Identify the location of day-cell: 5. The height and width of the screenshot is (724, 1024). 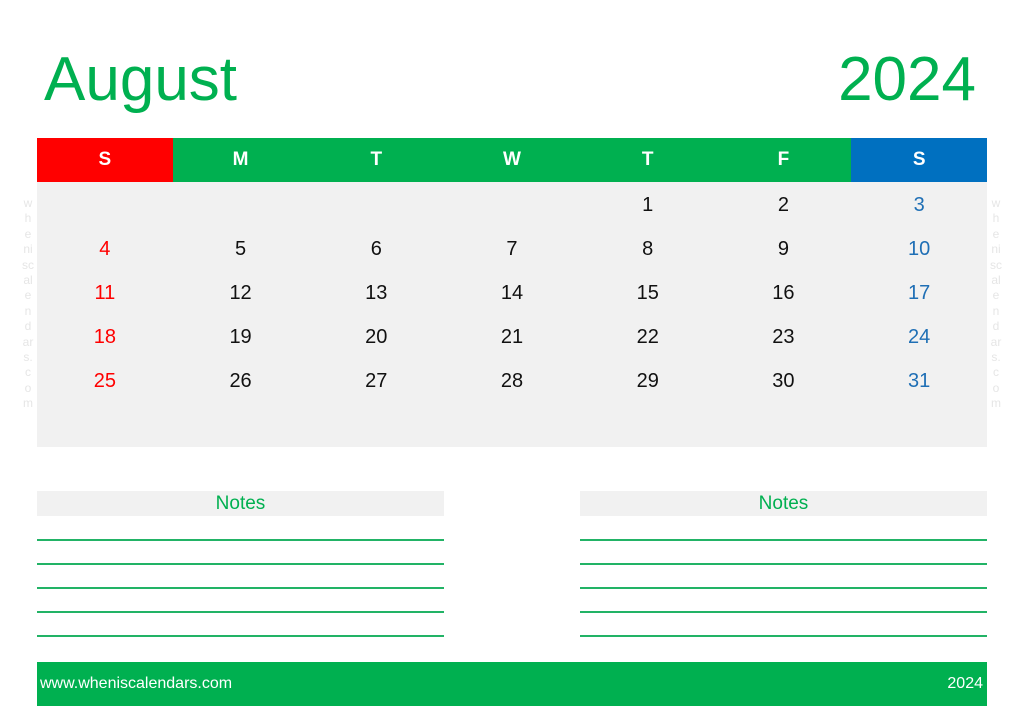
(241, 248).